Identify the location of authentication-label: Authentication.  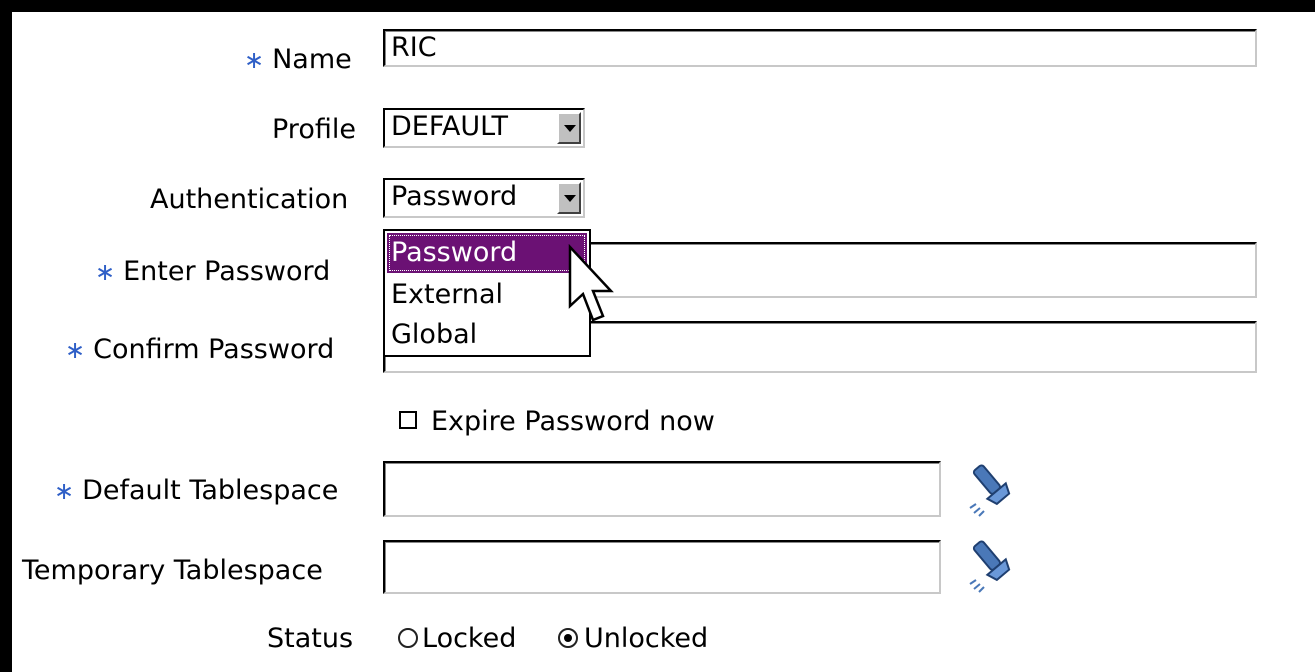
(249, 199).